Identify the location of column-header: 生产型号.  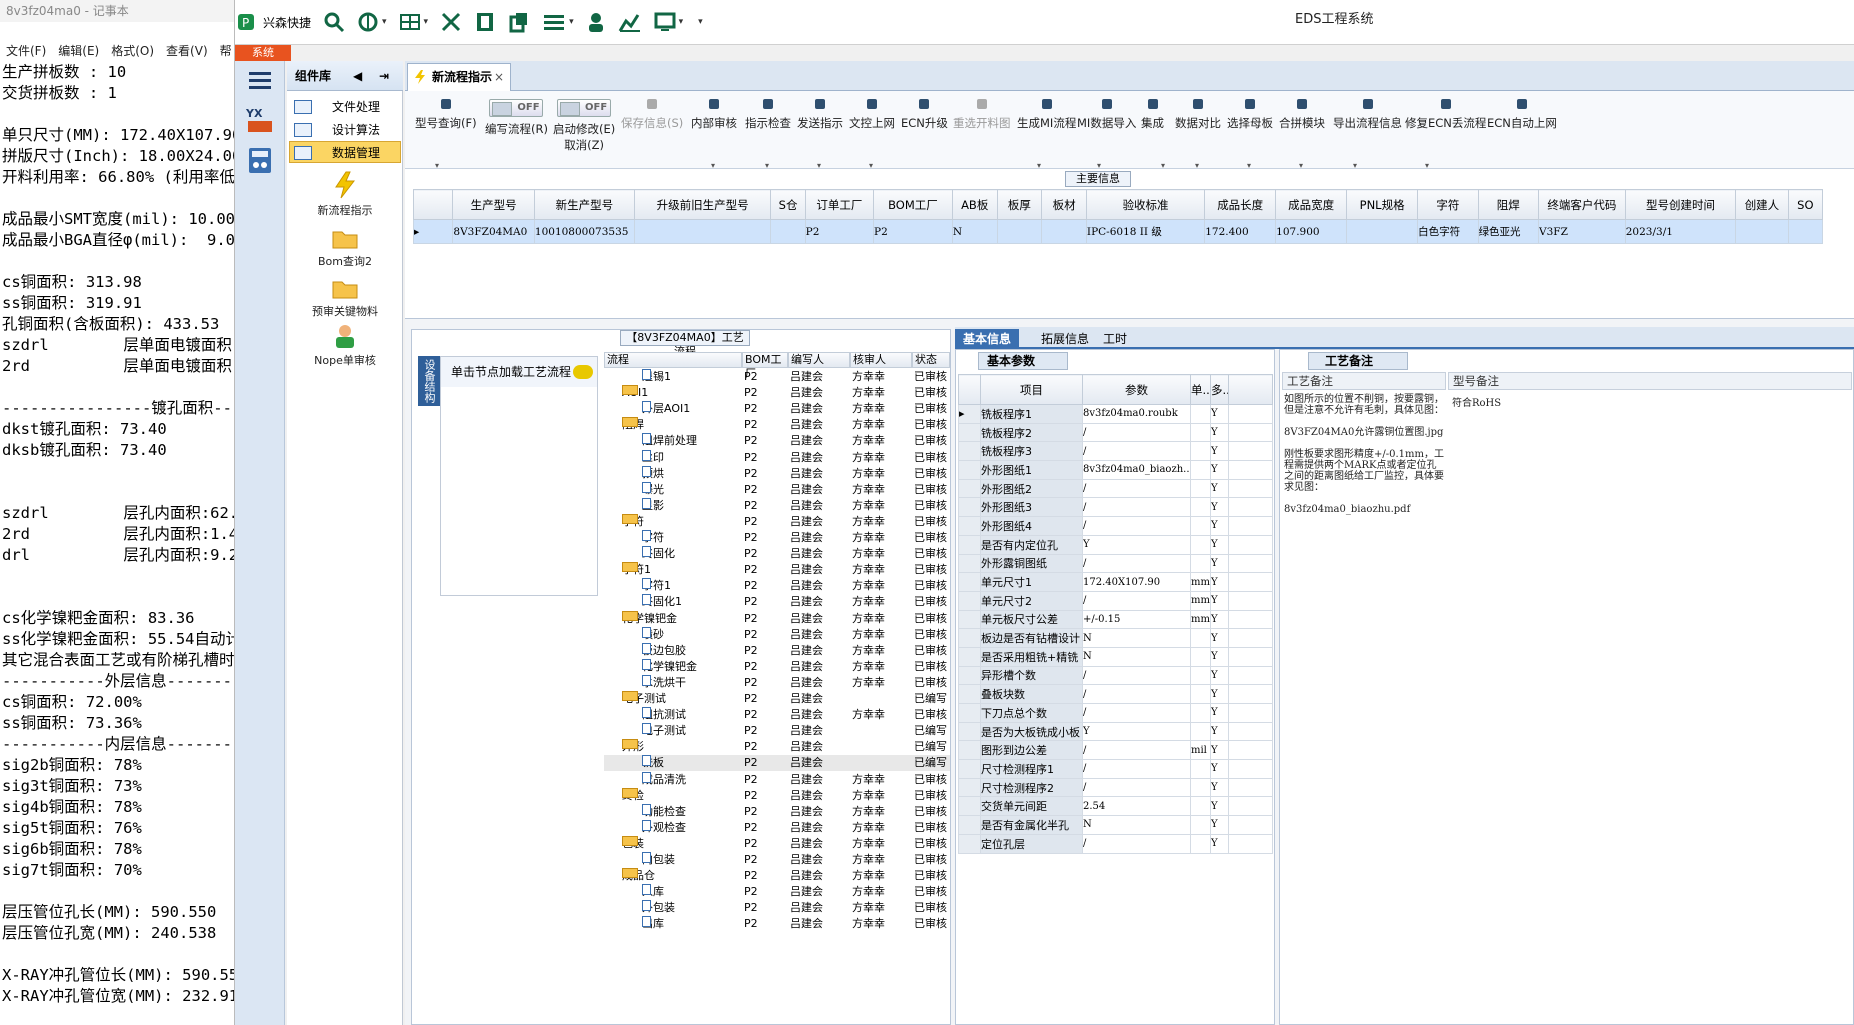
(493, 204).